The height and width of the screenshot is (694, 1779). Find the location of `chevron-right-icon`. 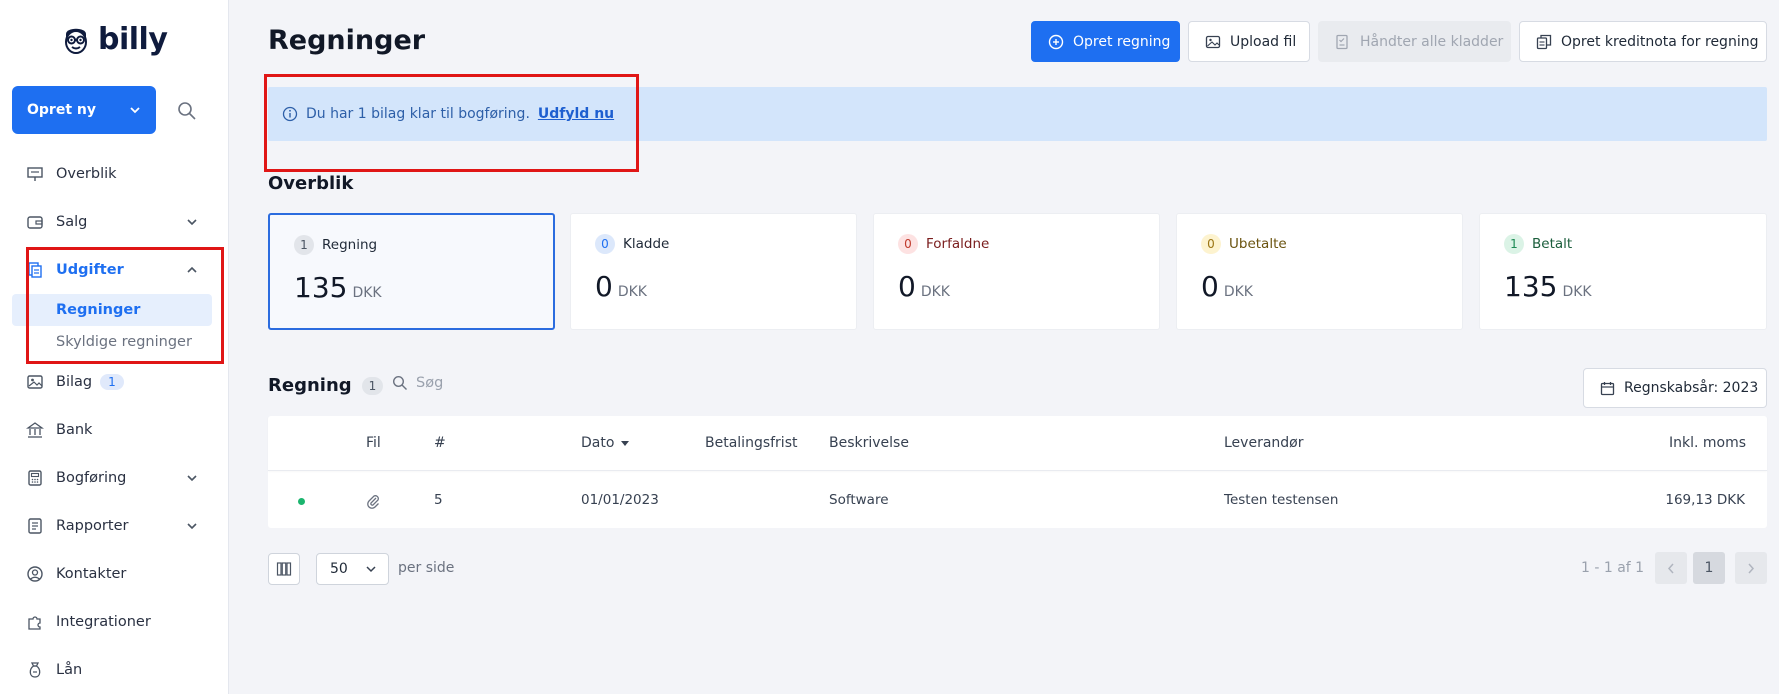

chevron-right-icon is located at coordinates (1751, 568).